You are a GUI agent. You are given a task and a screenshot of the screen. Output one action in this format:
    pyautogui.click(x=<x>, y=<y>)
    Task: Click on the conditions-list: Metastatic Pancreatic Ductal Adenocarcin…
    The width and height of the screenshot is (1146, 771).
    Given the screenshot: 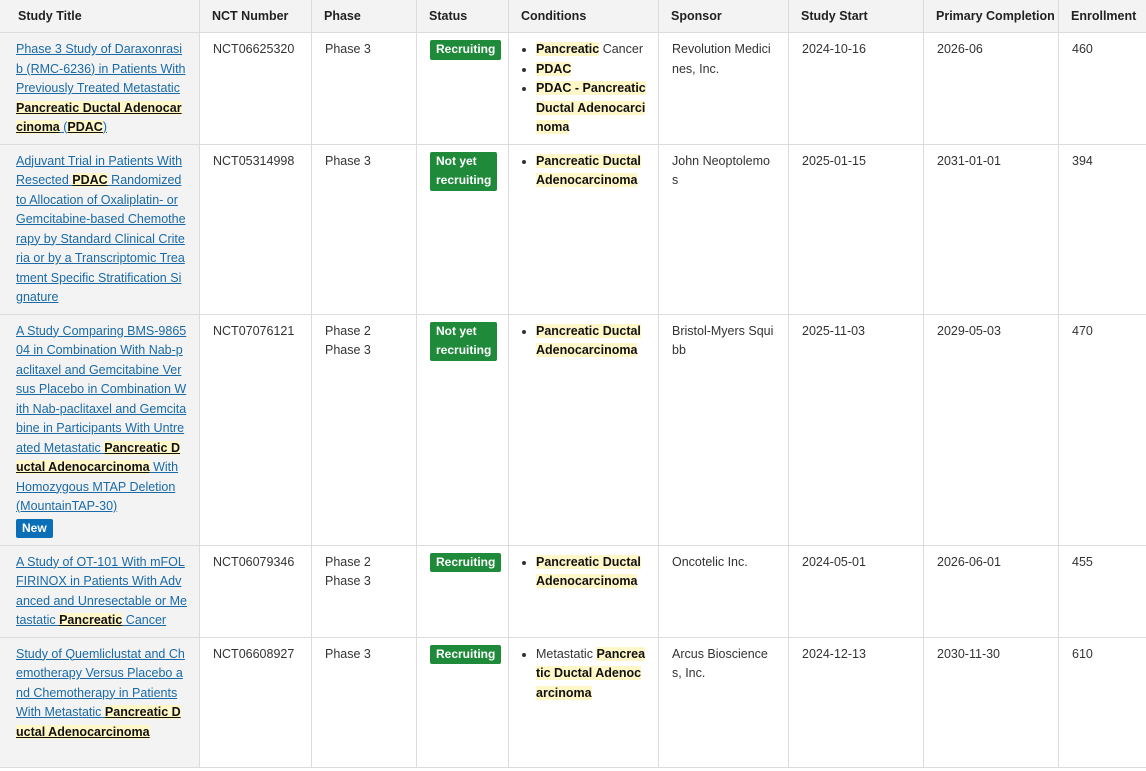 What is the action you would take?
    pyautogui.click(x=584, y=674)
    